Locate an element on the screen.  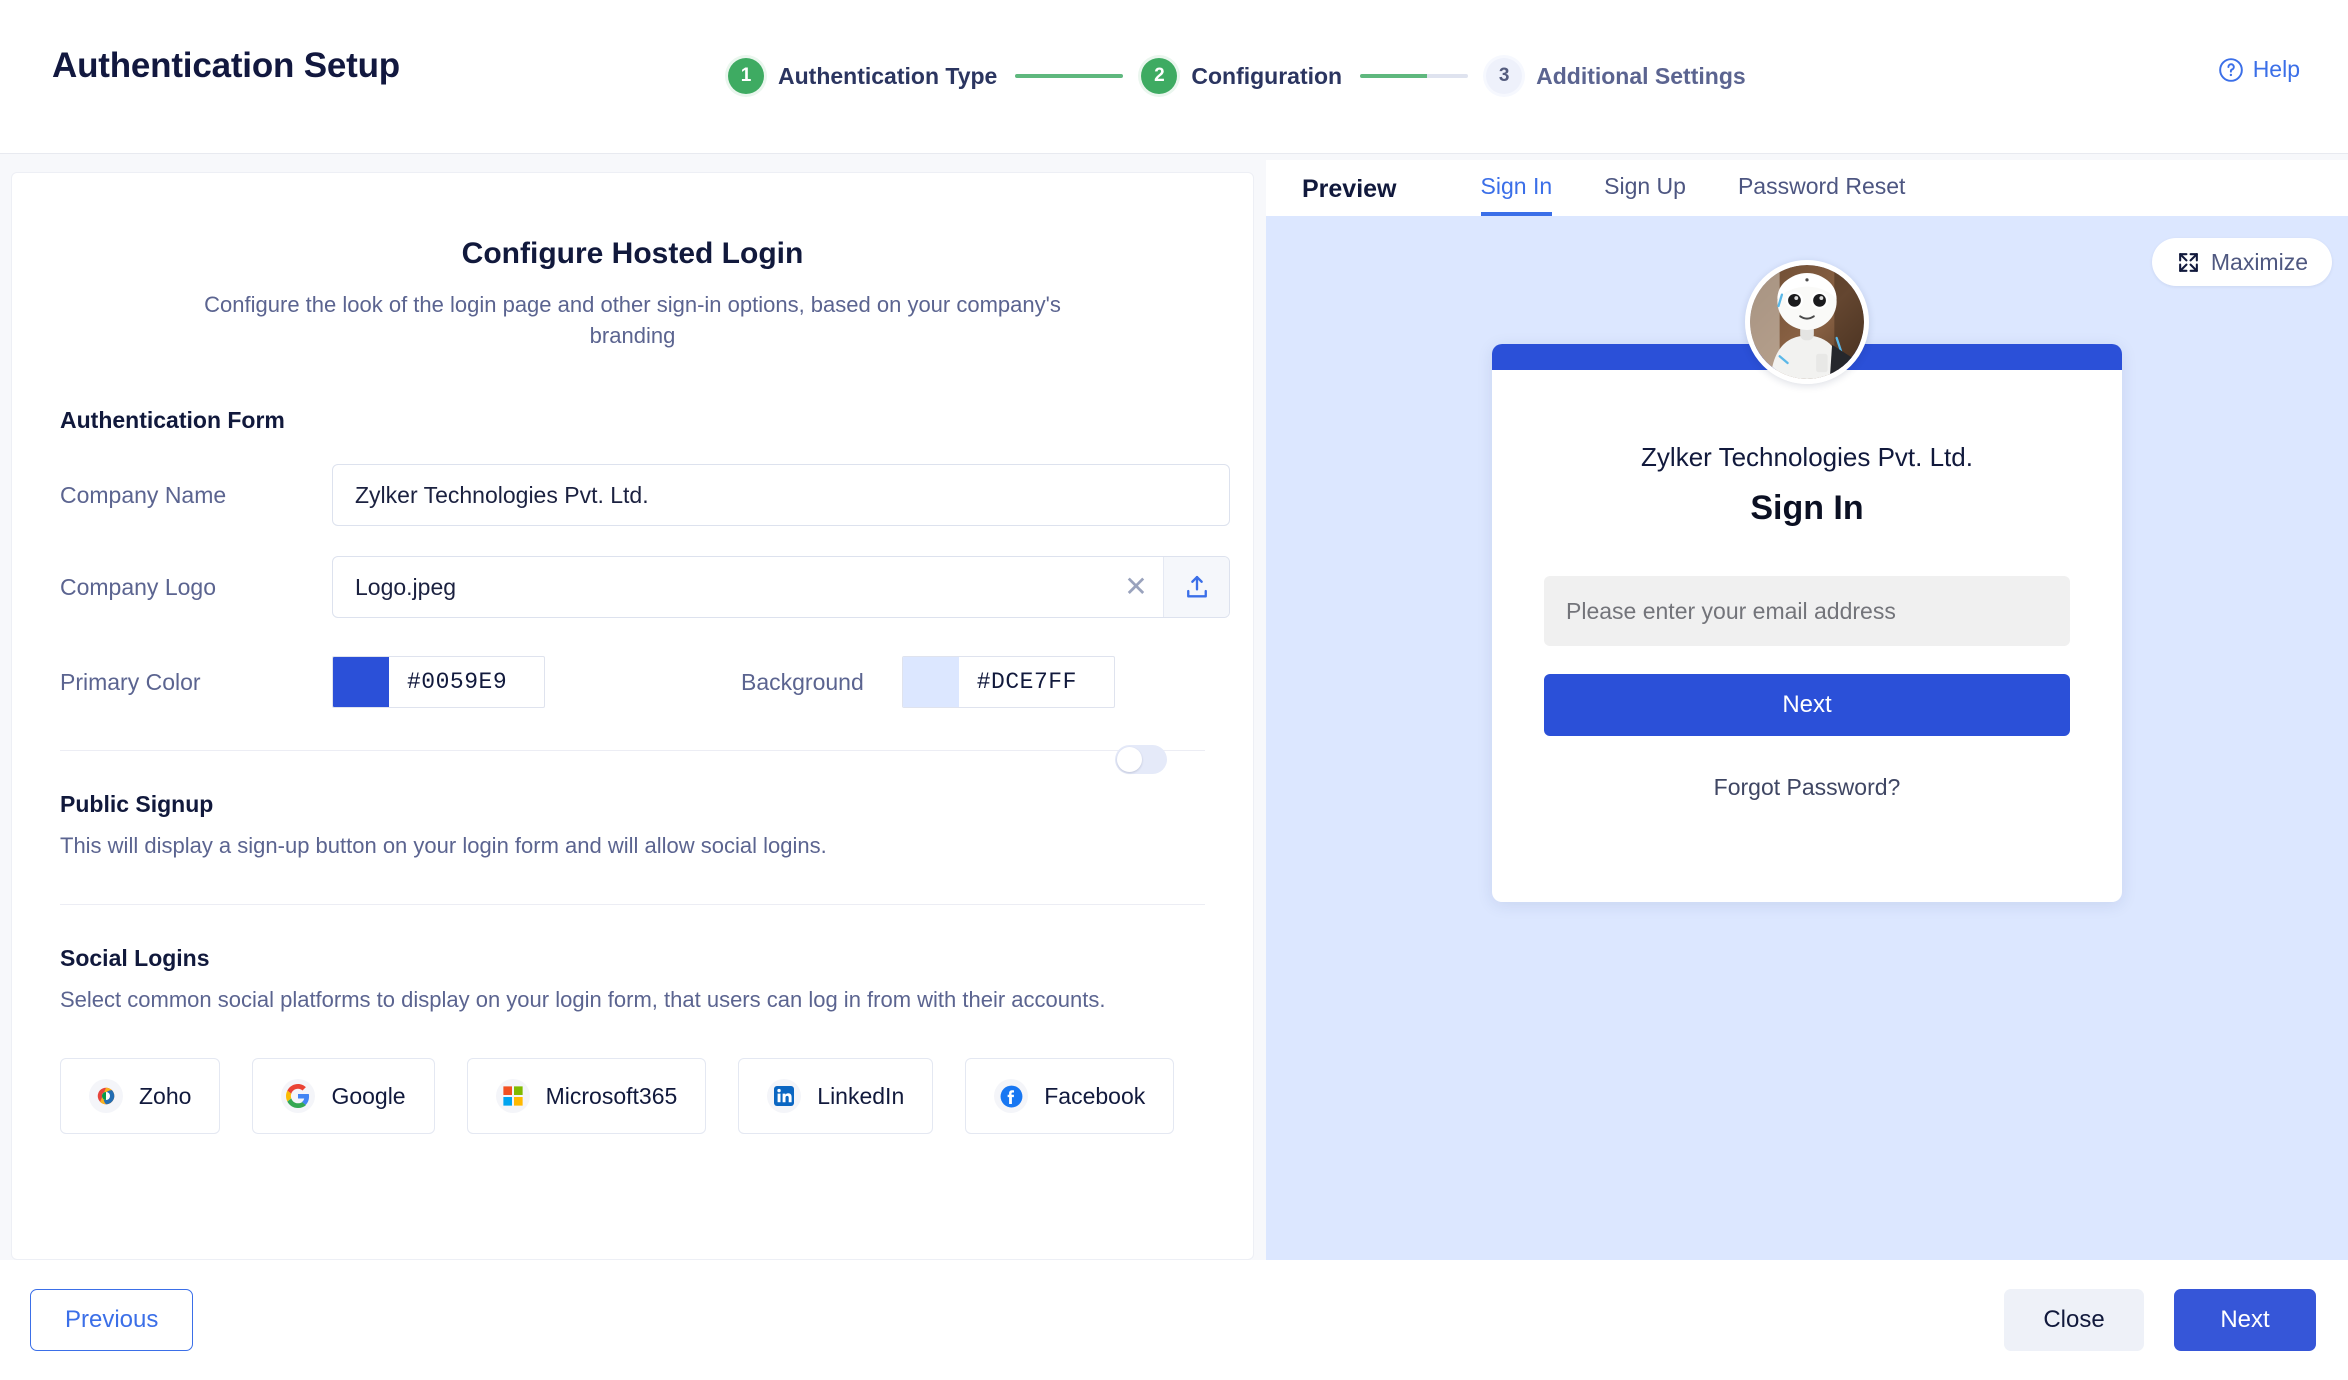
step-1-number: 1 is located at coordinates (746, 76).